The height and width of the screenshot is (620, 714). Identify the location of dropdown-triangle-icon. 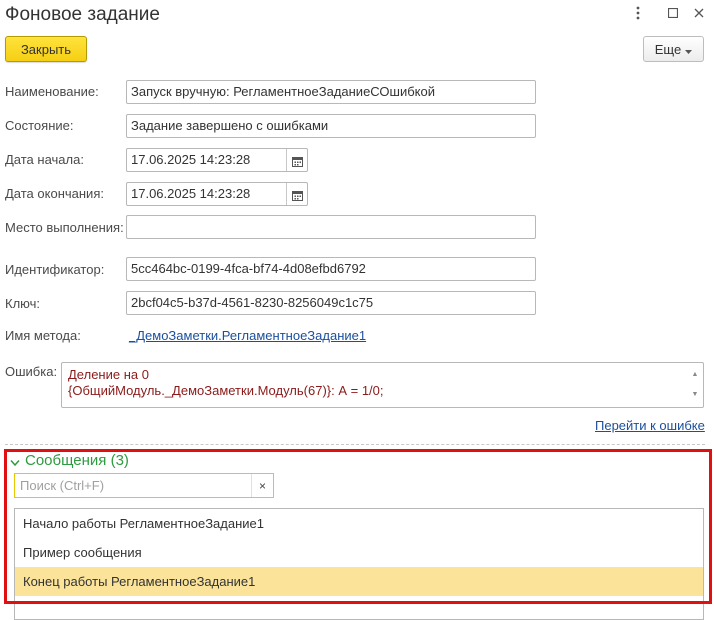
(689, 49).